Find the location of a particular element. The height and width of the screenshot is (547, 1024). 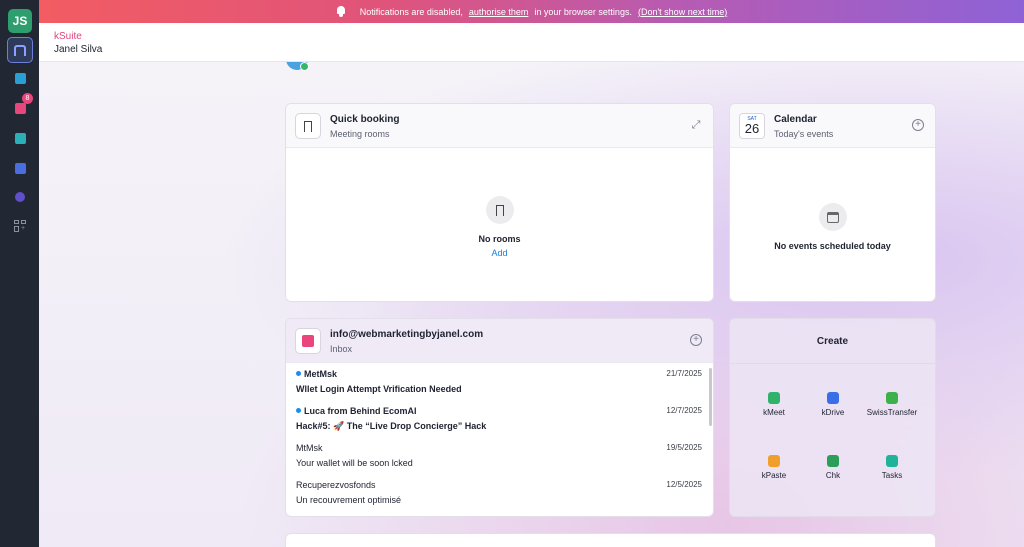

mail-subject: Un recouvrement optimisé is located at coordinates (349, 500).